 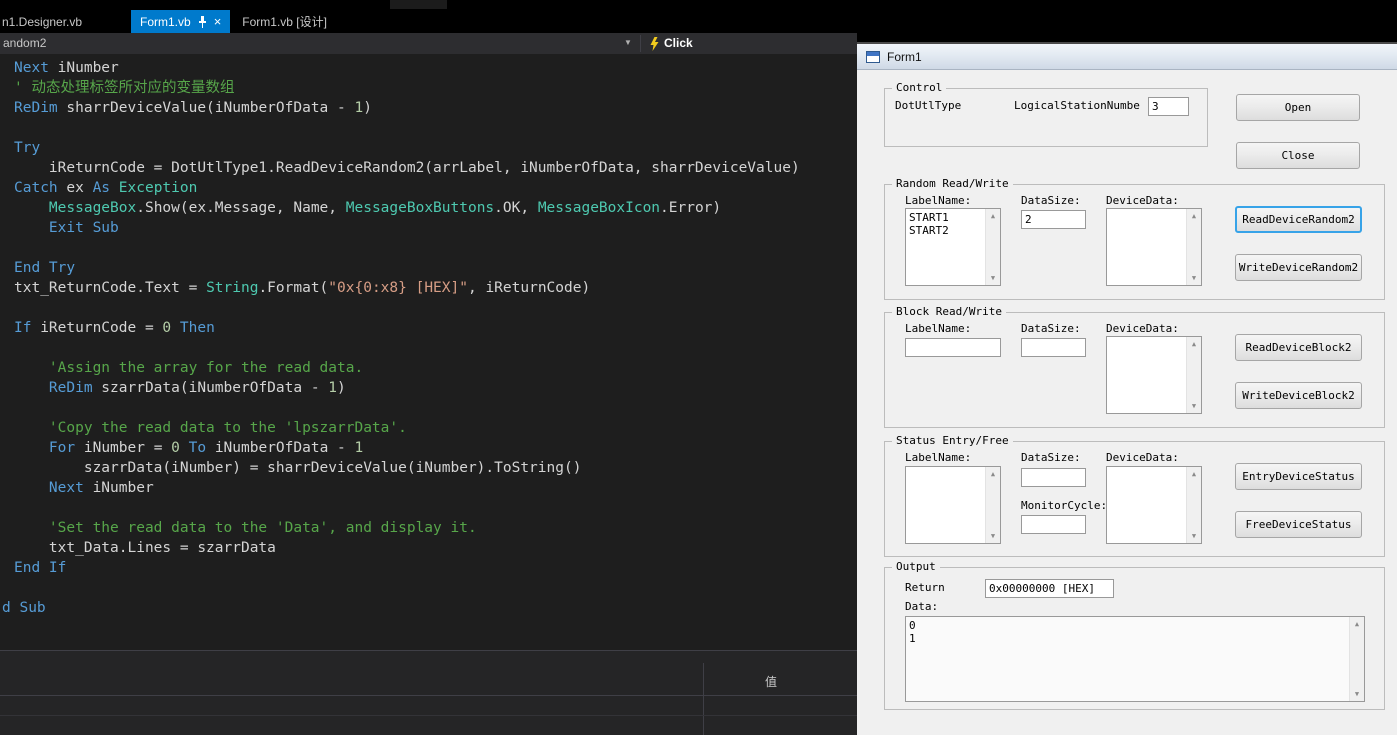 I want to click on tab-label: Form1.vb, so click(x=165, y=21).